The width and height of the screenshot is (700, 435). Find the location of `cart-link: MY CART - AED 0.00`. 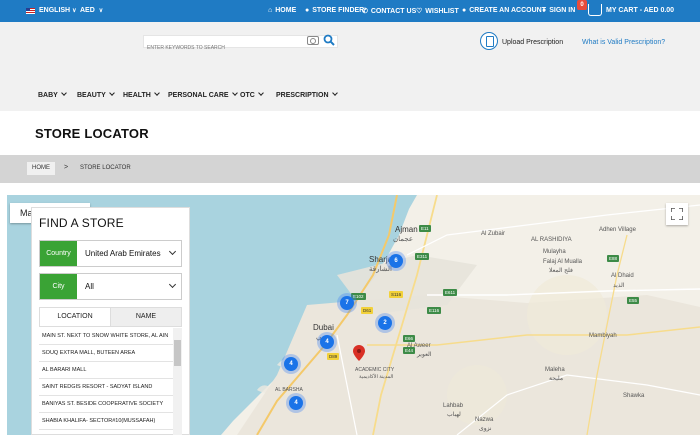

cart-link: MY CART - AED 0.00 is located at coordinates (640, 10).